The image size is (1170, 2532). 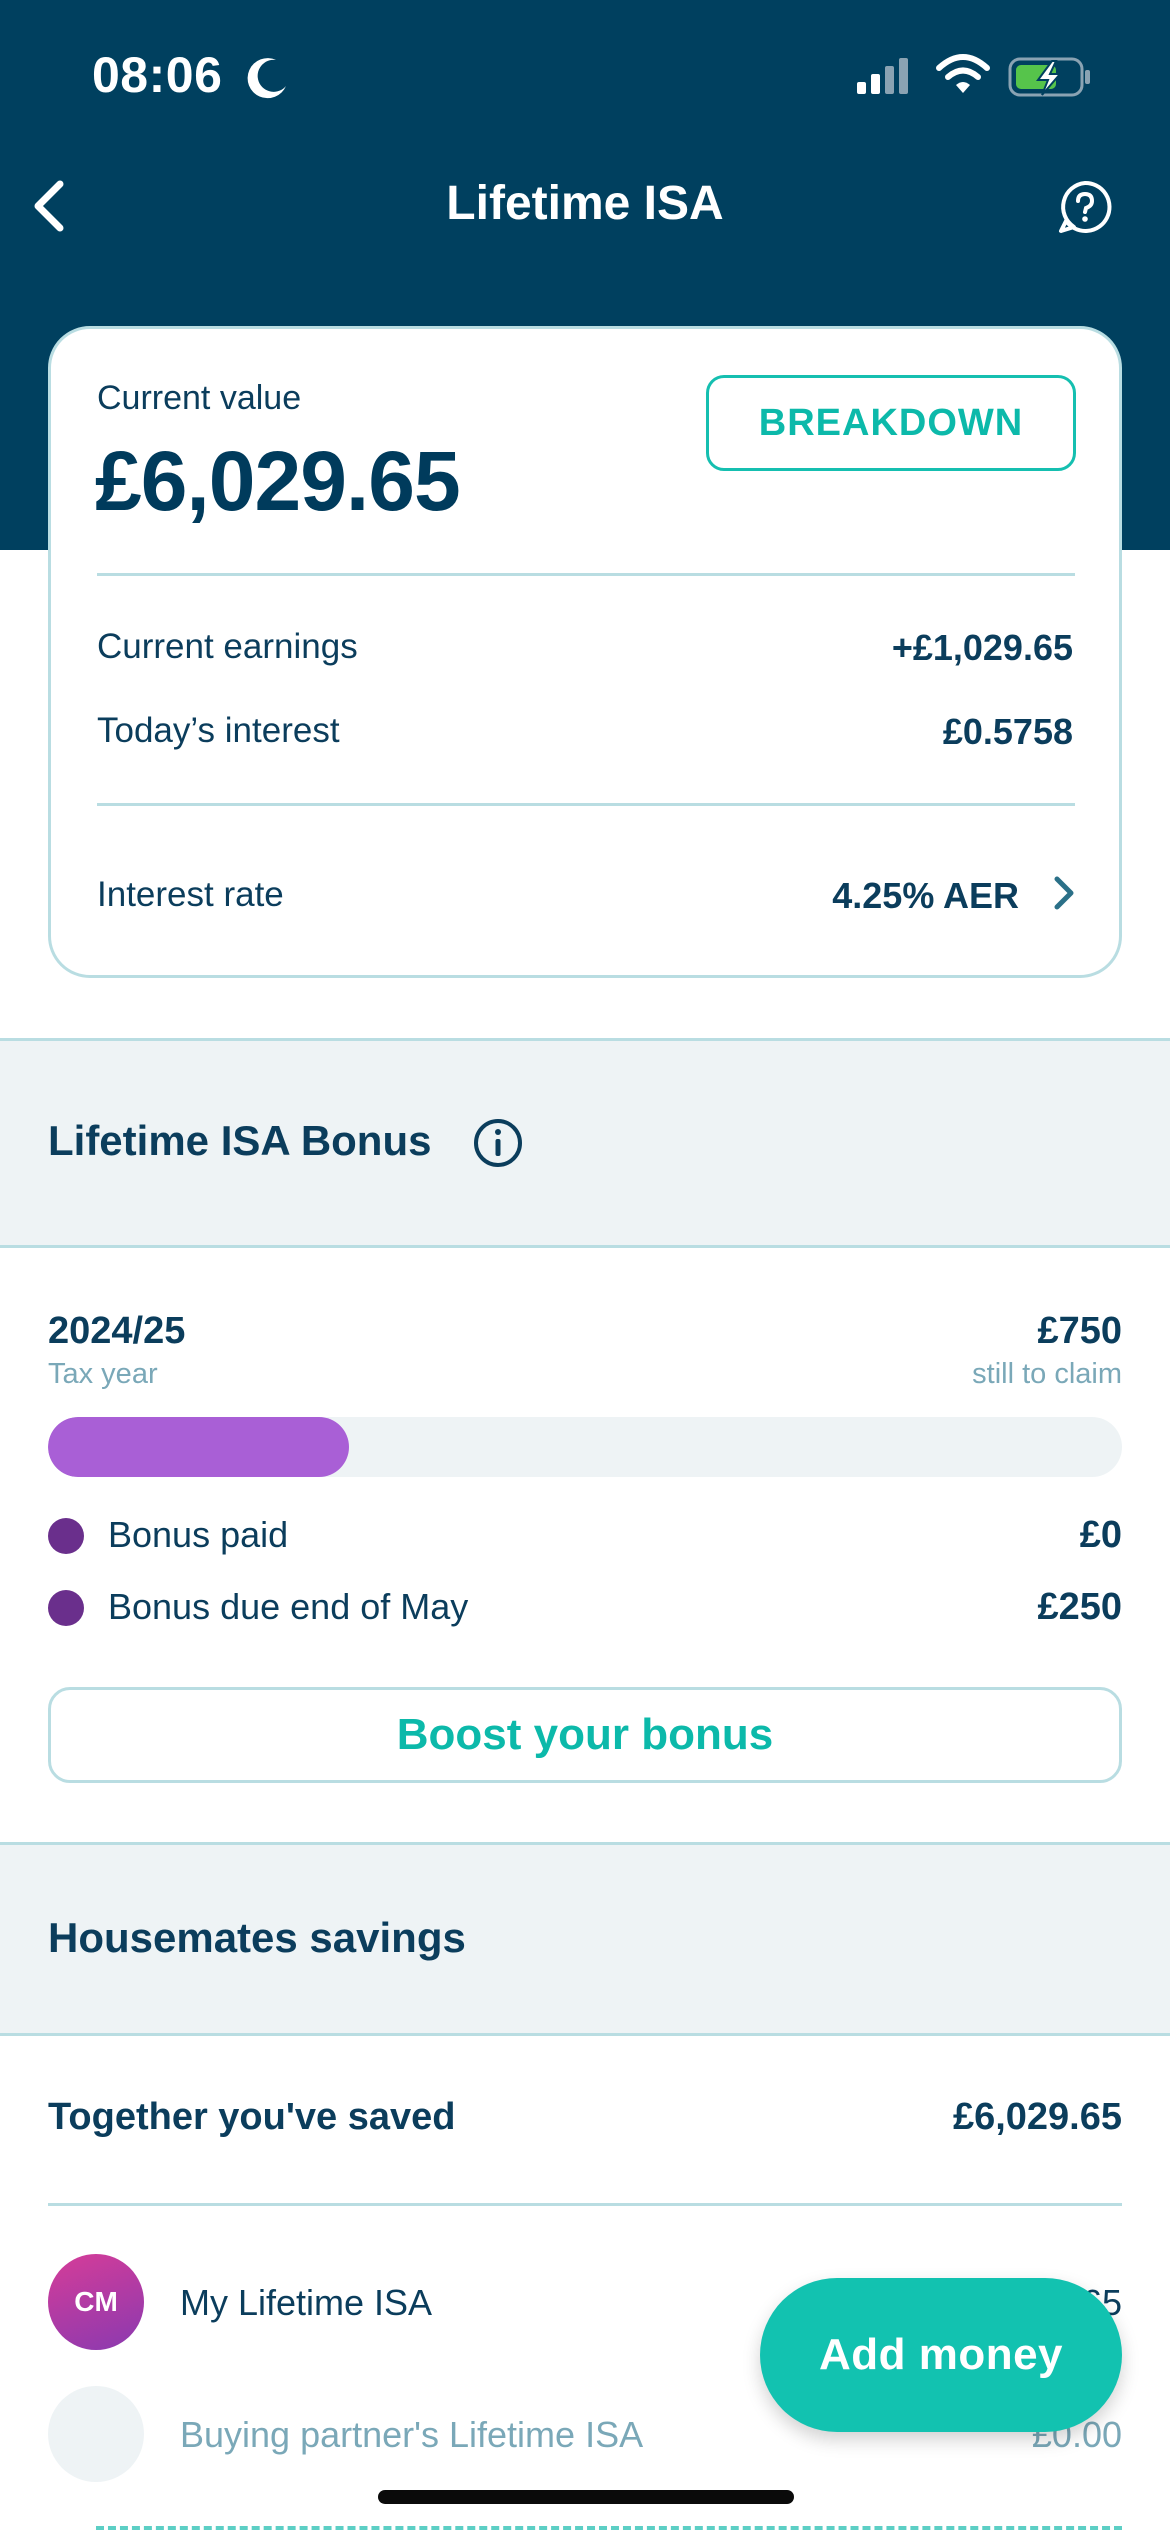 I want to click on together-saved-value: £6,029.65, so click(x=1037, y=2117).